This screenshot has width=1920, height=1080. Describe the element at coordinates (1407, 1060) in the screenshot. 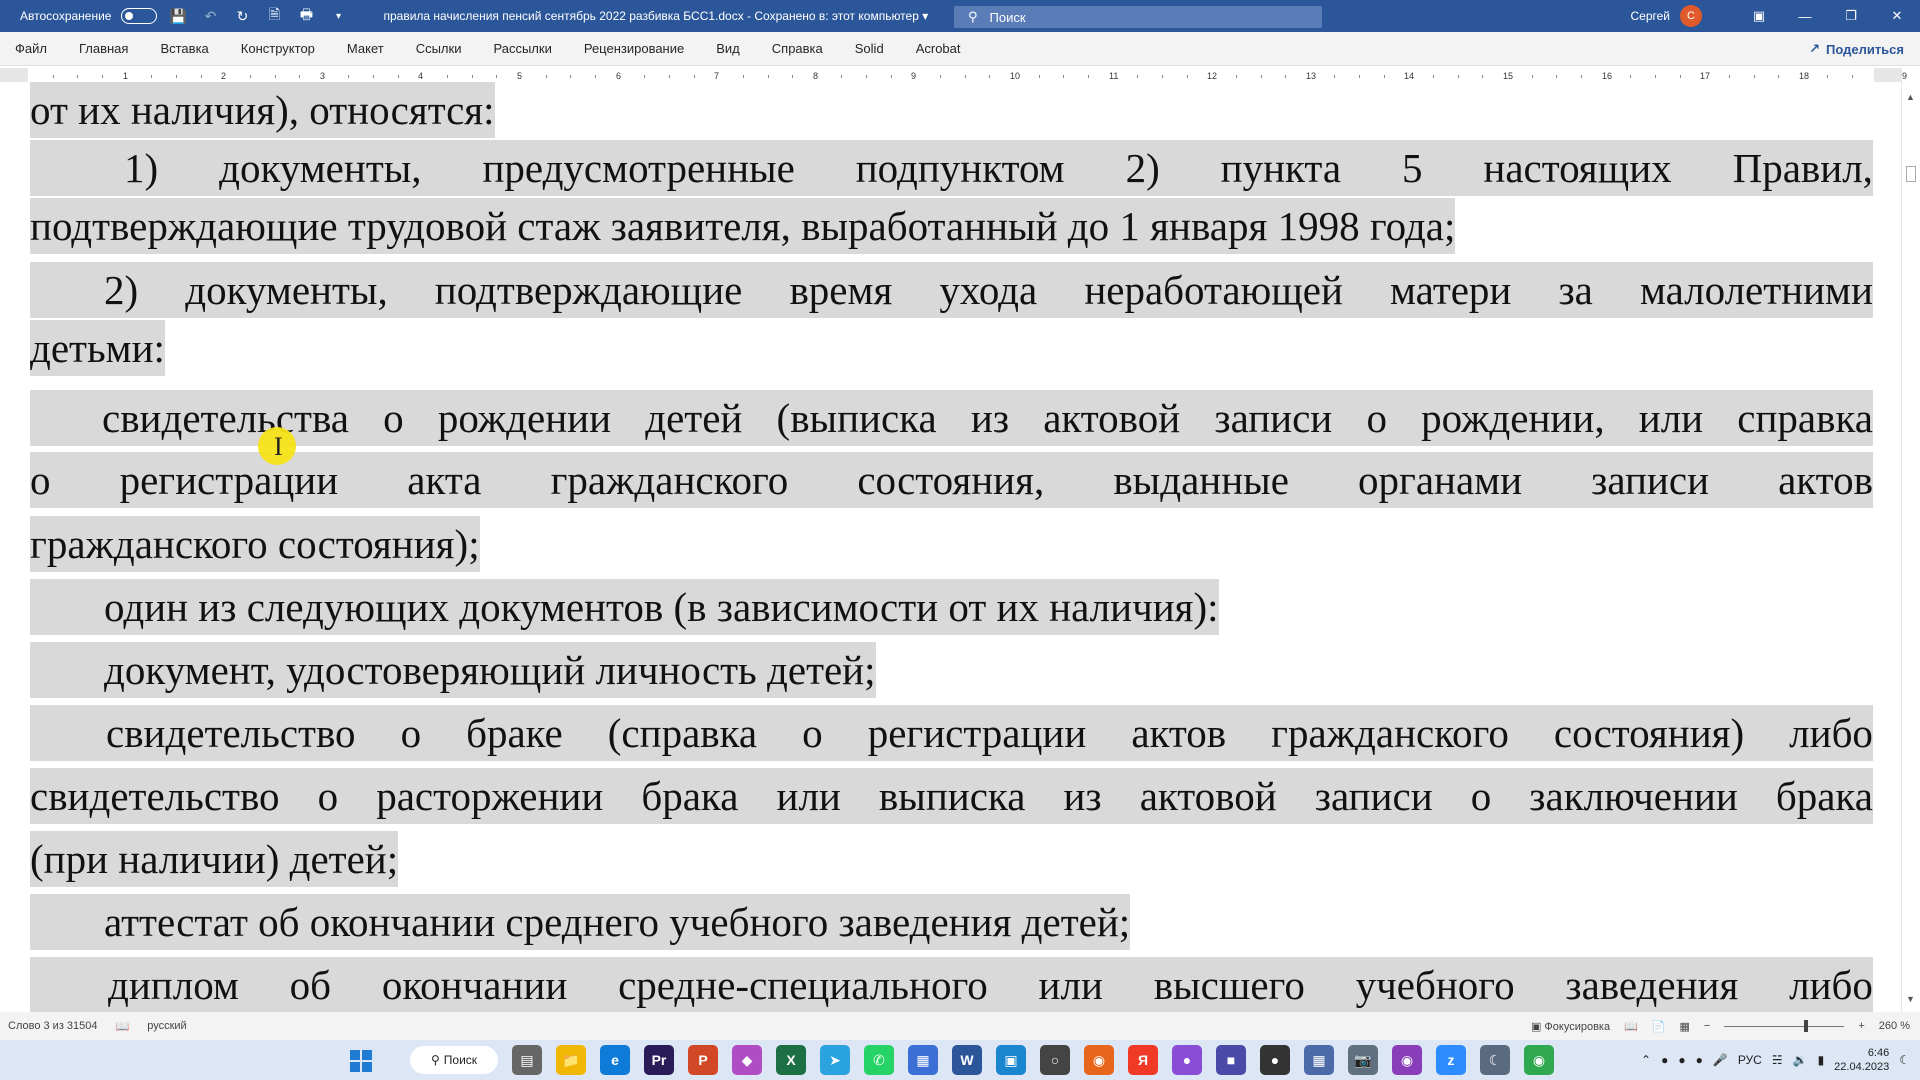

I see `app-icon: ◉` at that location.